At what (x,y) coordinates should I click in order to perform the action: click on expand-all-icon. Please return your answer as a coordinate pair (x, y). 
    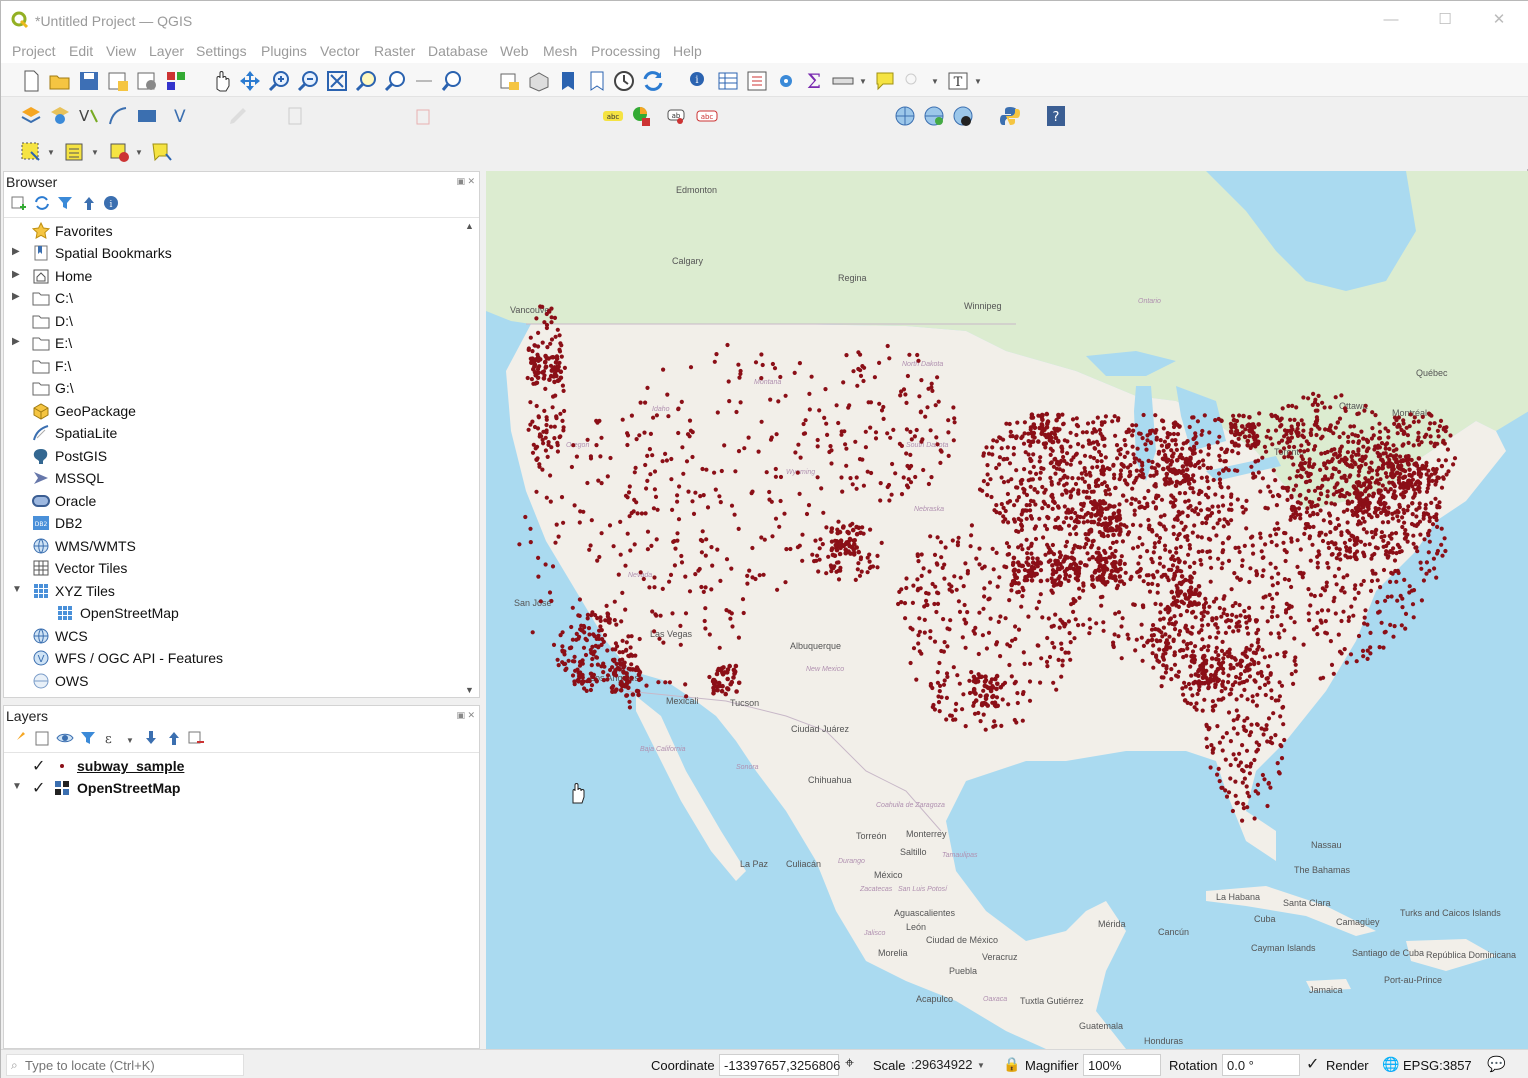
    Looking at the image, I should click on (151, 738).